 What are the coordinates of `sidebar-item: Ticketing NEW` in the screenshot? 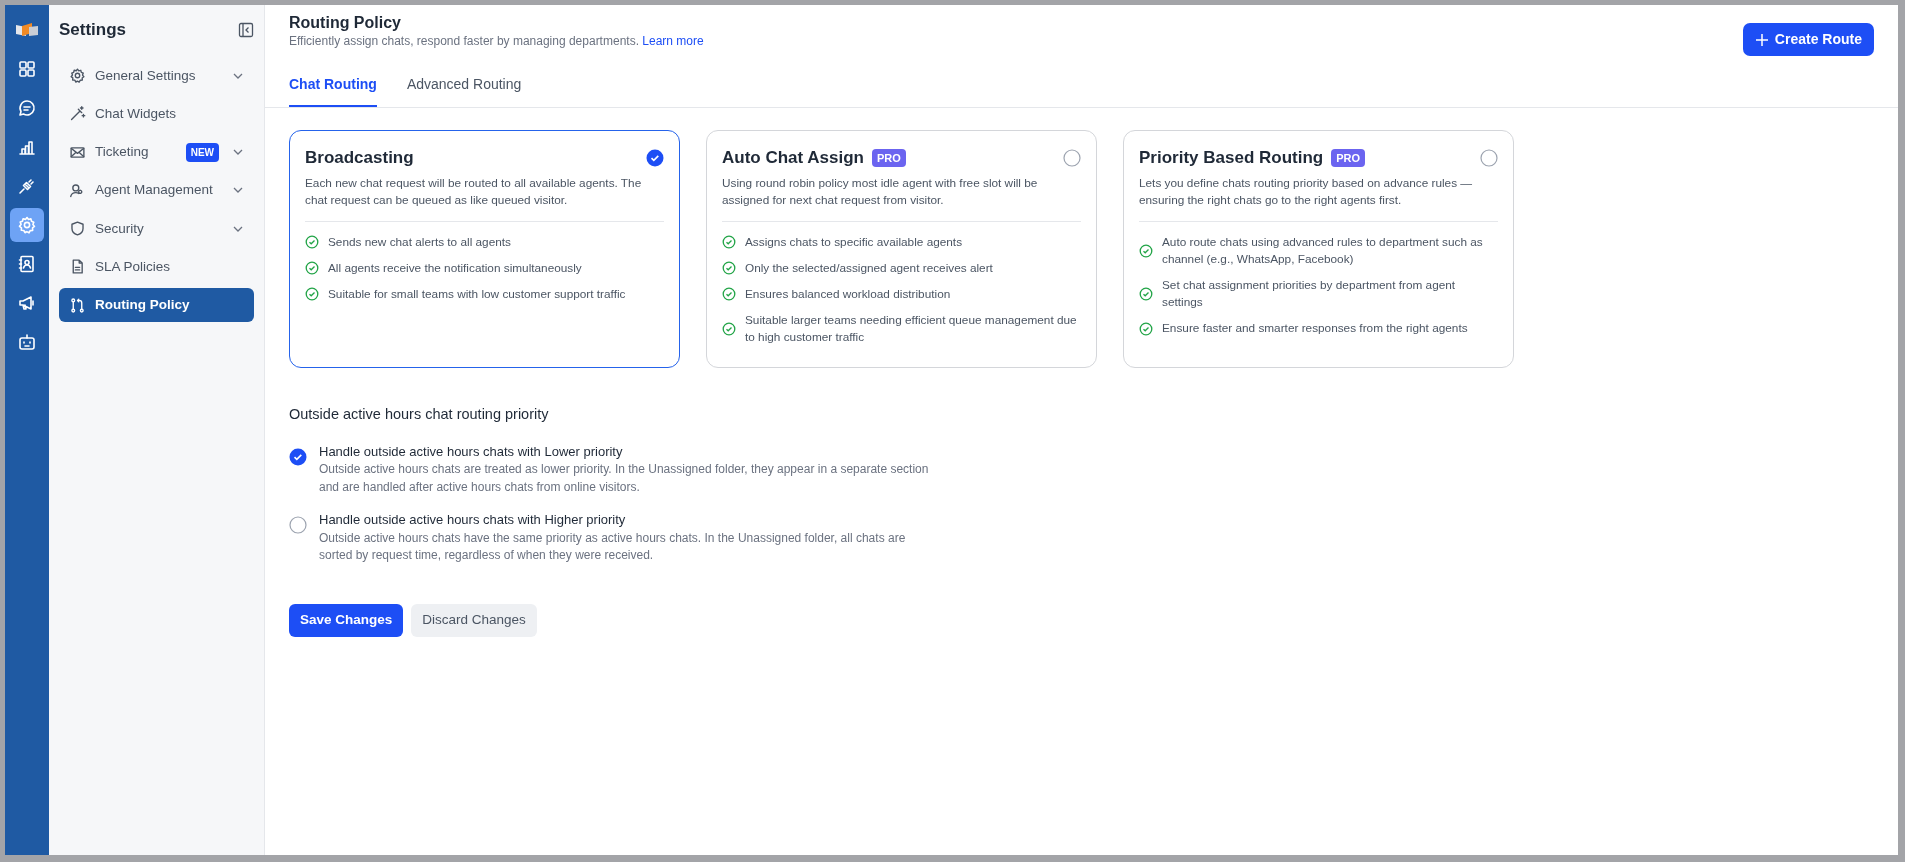 It's located at (156, 152).